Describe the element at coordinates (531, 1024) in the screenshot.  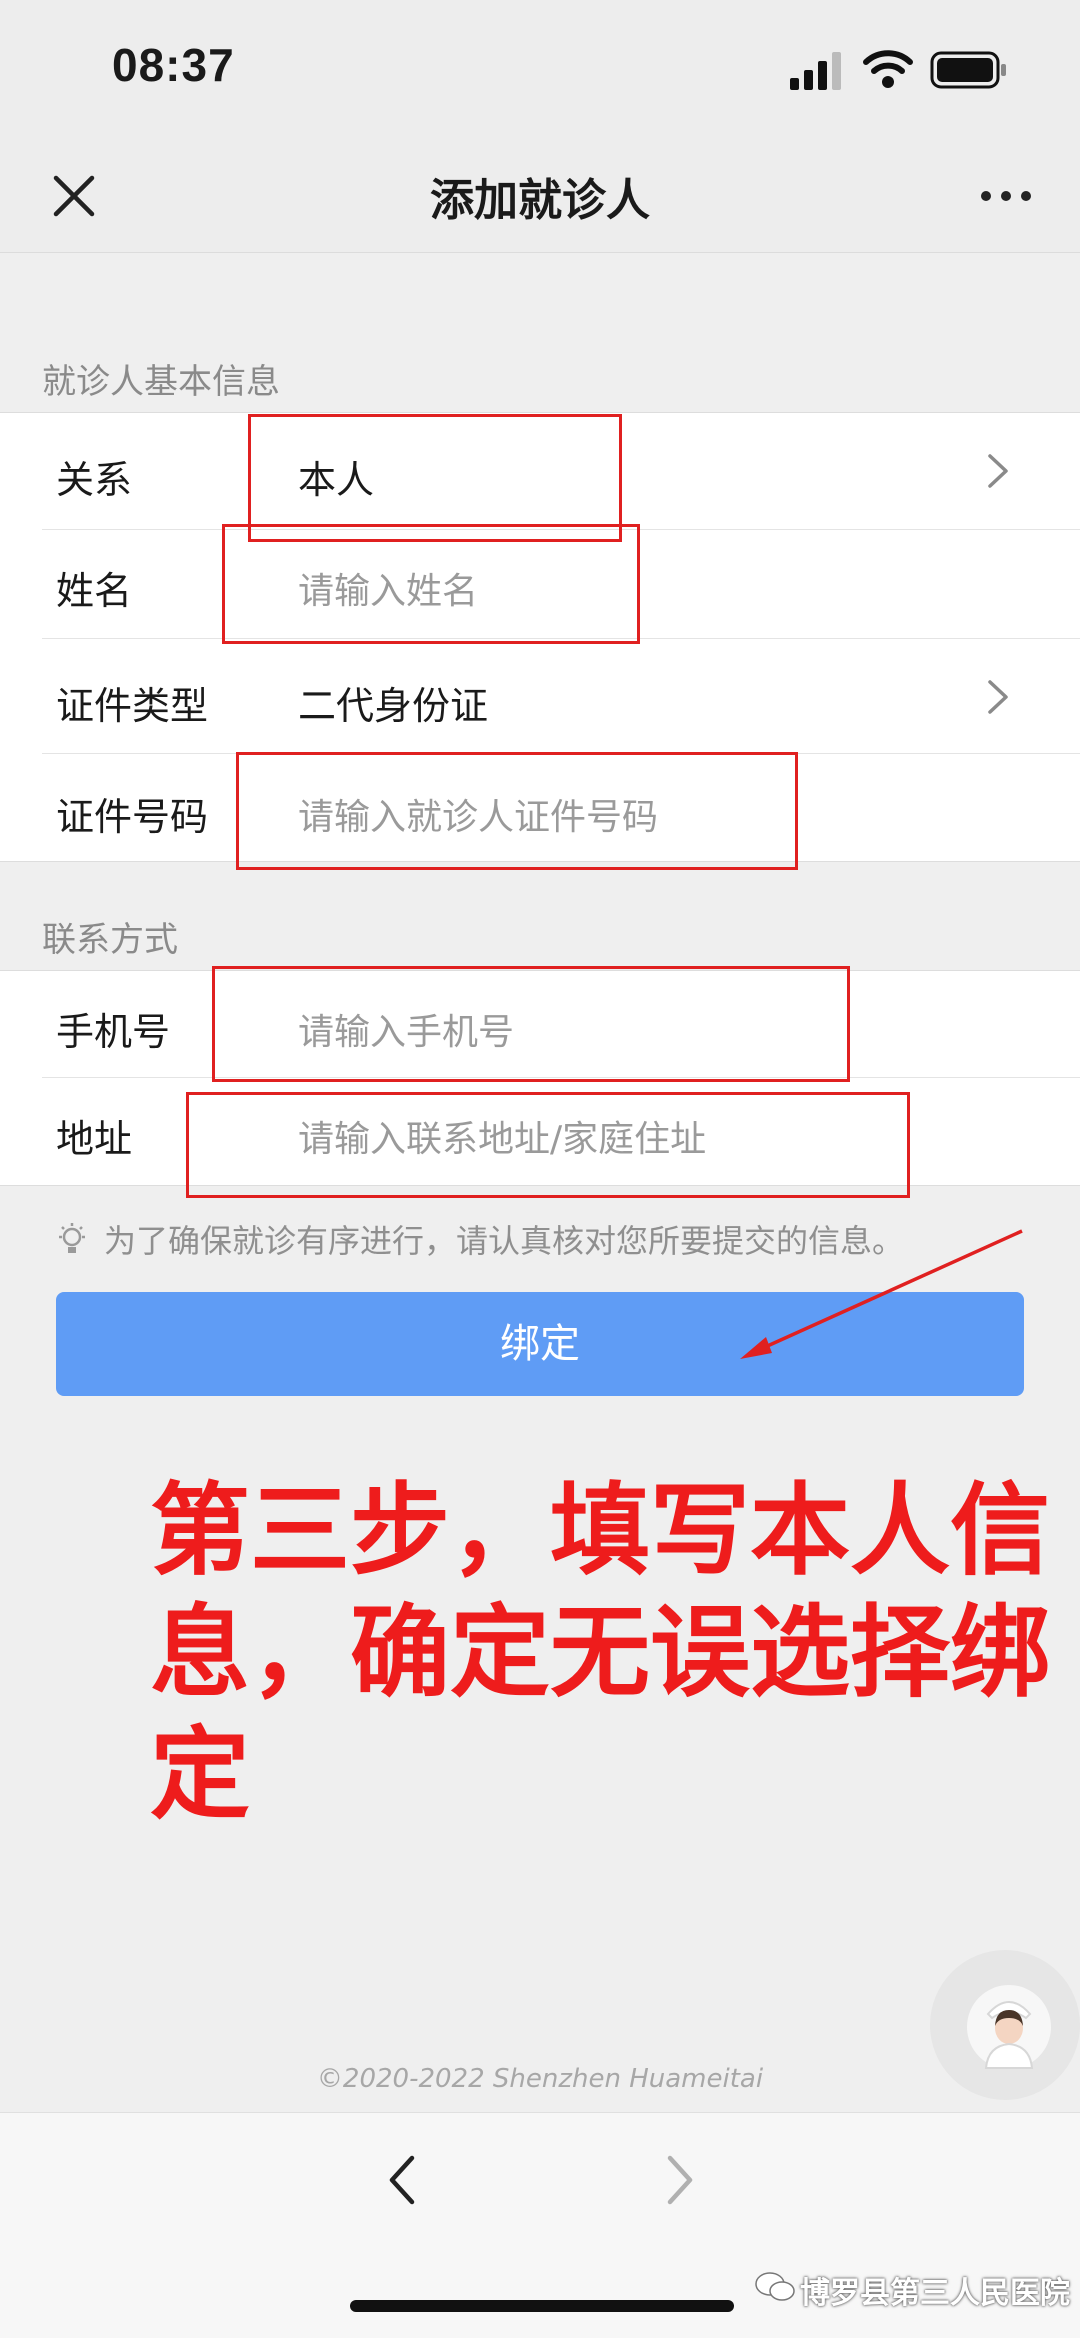
I see `annotation-box-phone` at that location.